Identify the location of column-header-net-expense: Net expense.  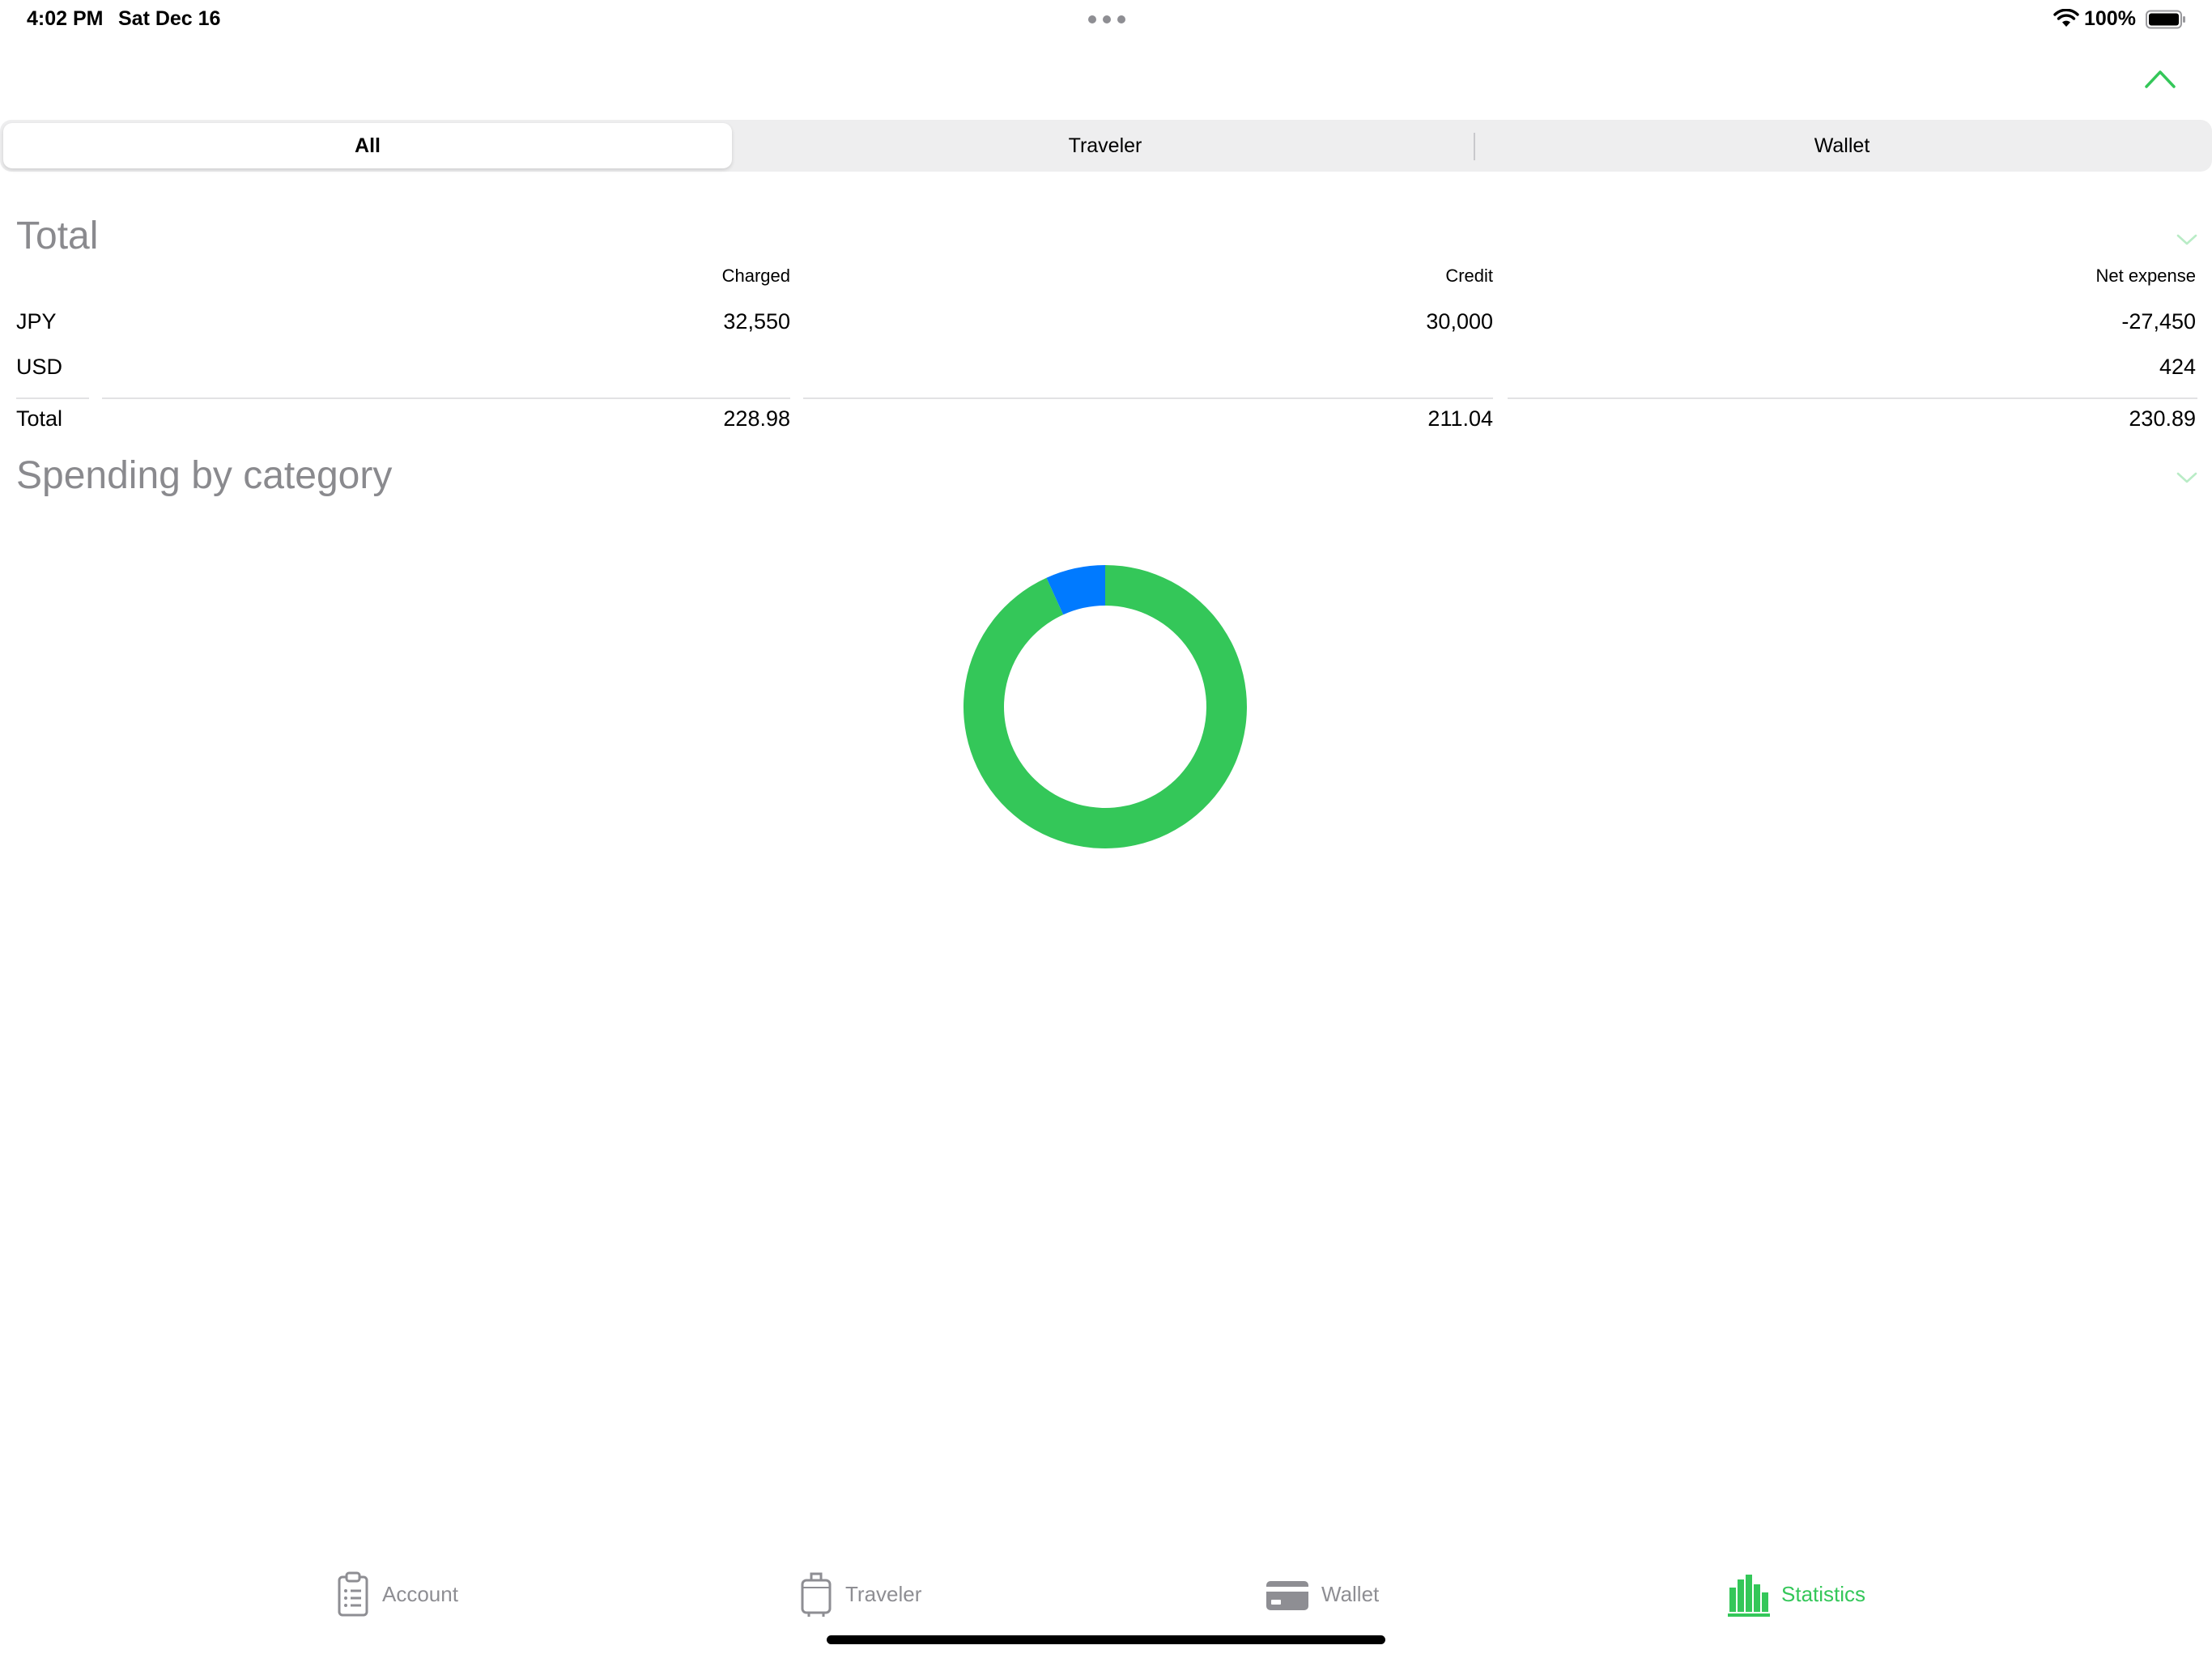
(2146, 276).